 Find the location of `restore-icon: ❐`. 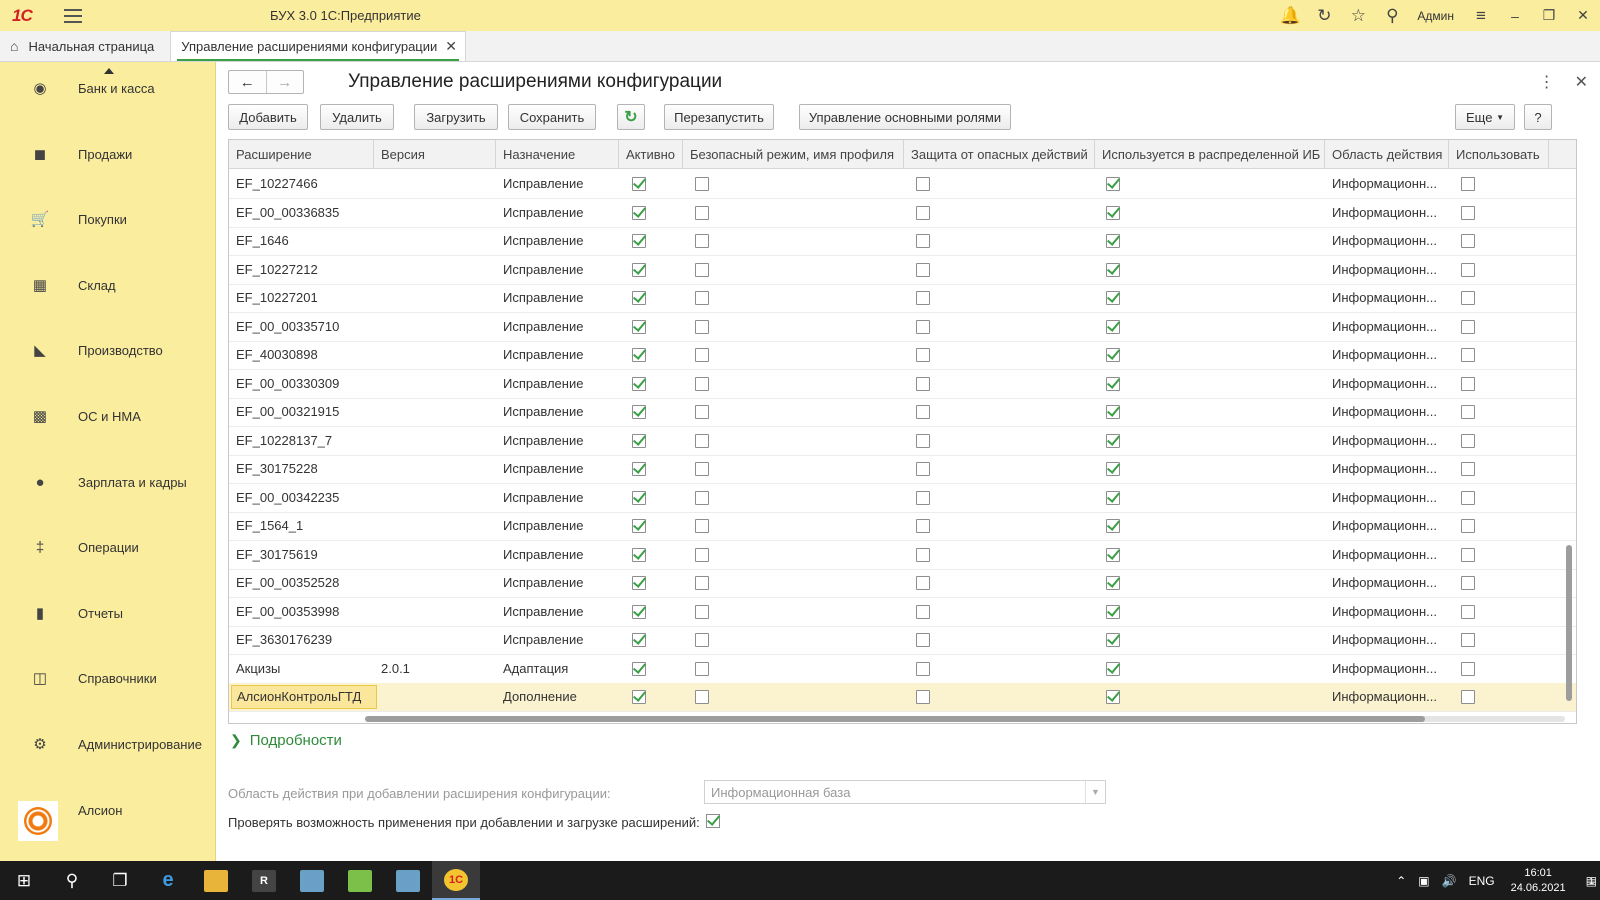

restore-icon: ❐ is located at coordinates (1549, 15).